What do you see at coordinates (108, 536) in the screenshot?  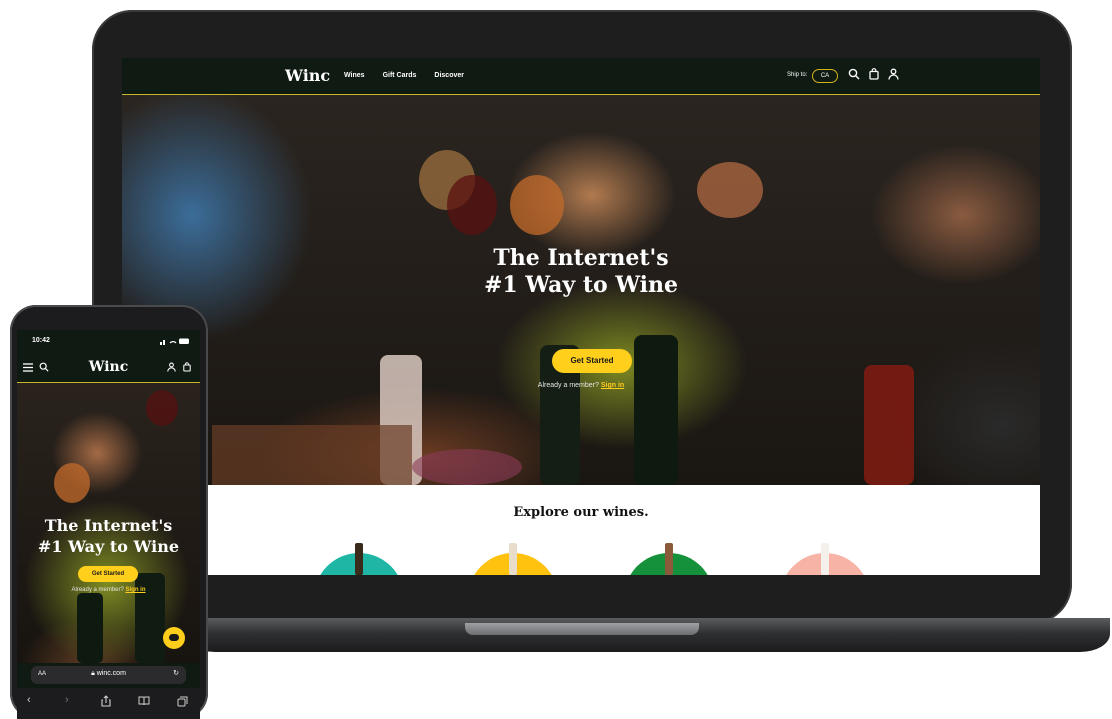 I see `phone-hero-title: The Internet's #1 Way to Wine` at bounding box center [108, 536].